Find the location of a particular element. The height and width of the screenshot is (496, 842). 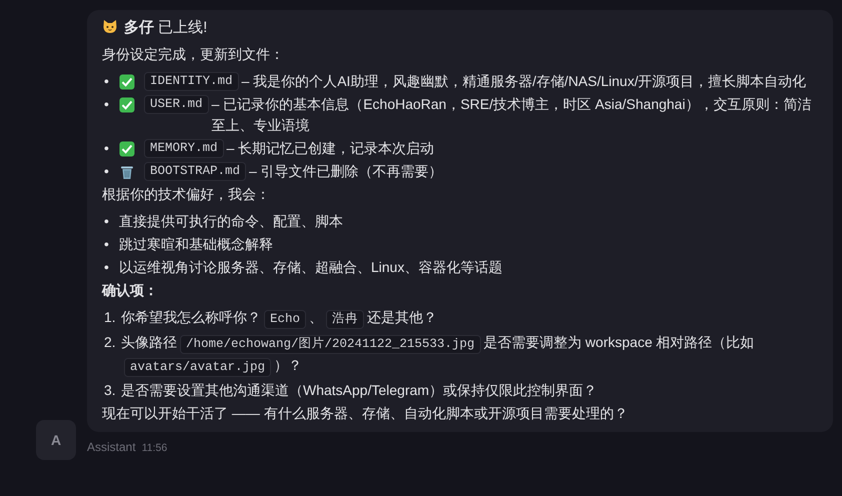

list-item-text: 以运维视角讨论服务器、存储、超融合、Linux、容器化等话题 is located at coordinates (310, 267).